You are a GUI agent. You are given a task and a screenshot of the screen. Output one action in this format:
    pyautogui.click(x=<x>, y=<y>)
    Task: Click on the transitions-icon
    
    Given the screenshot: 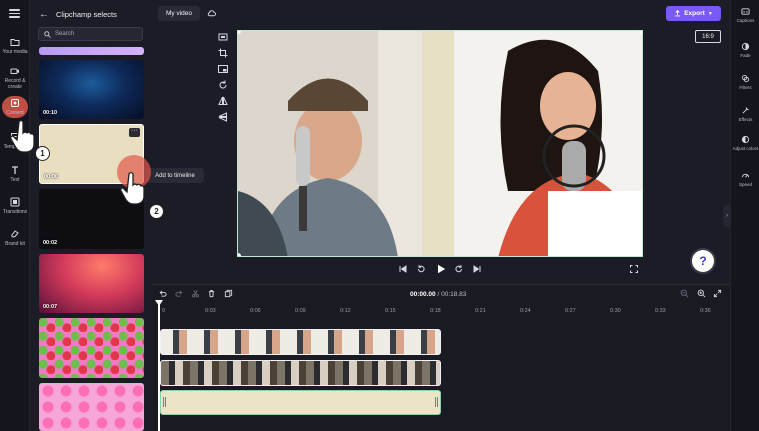 What is the action you would take?
    pyautogui.click(x=15, y=202)
    